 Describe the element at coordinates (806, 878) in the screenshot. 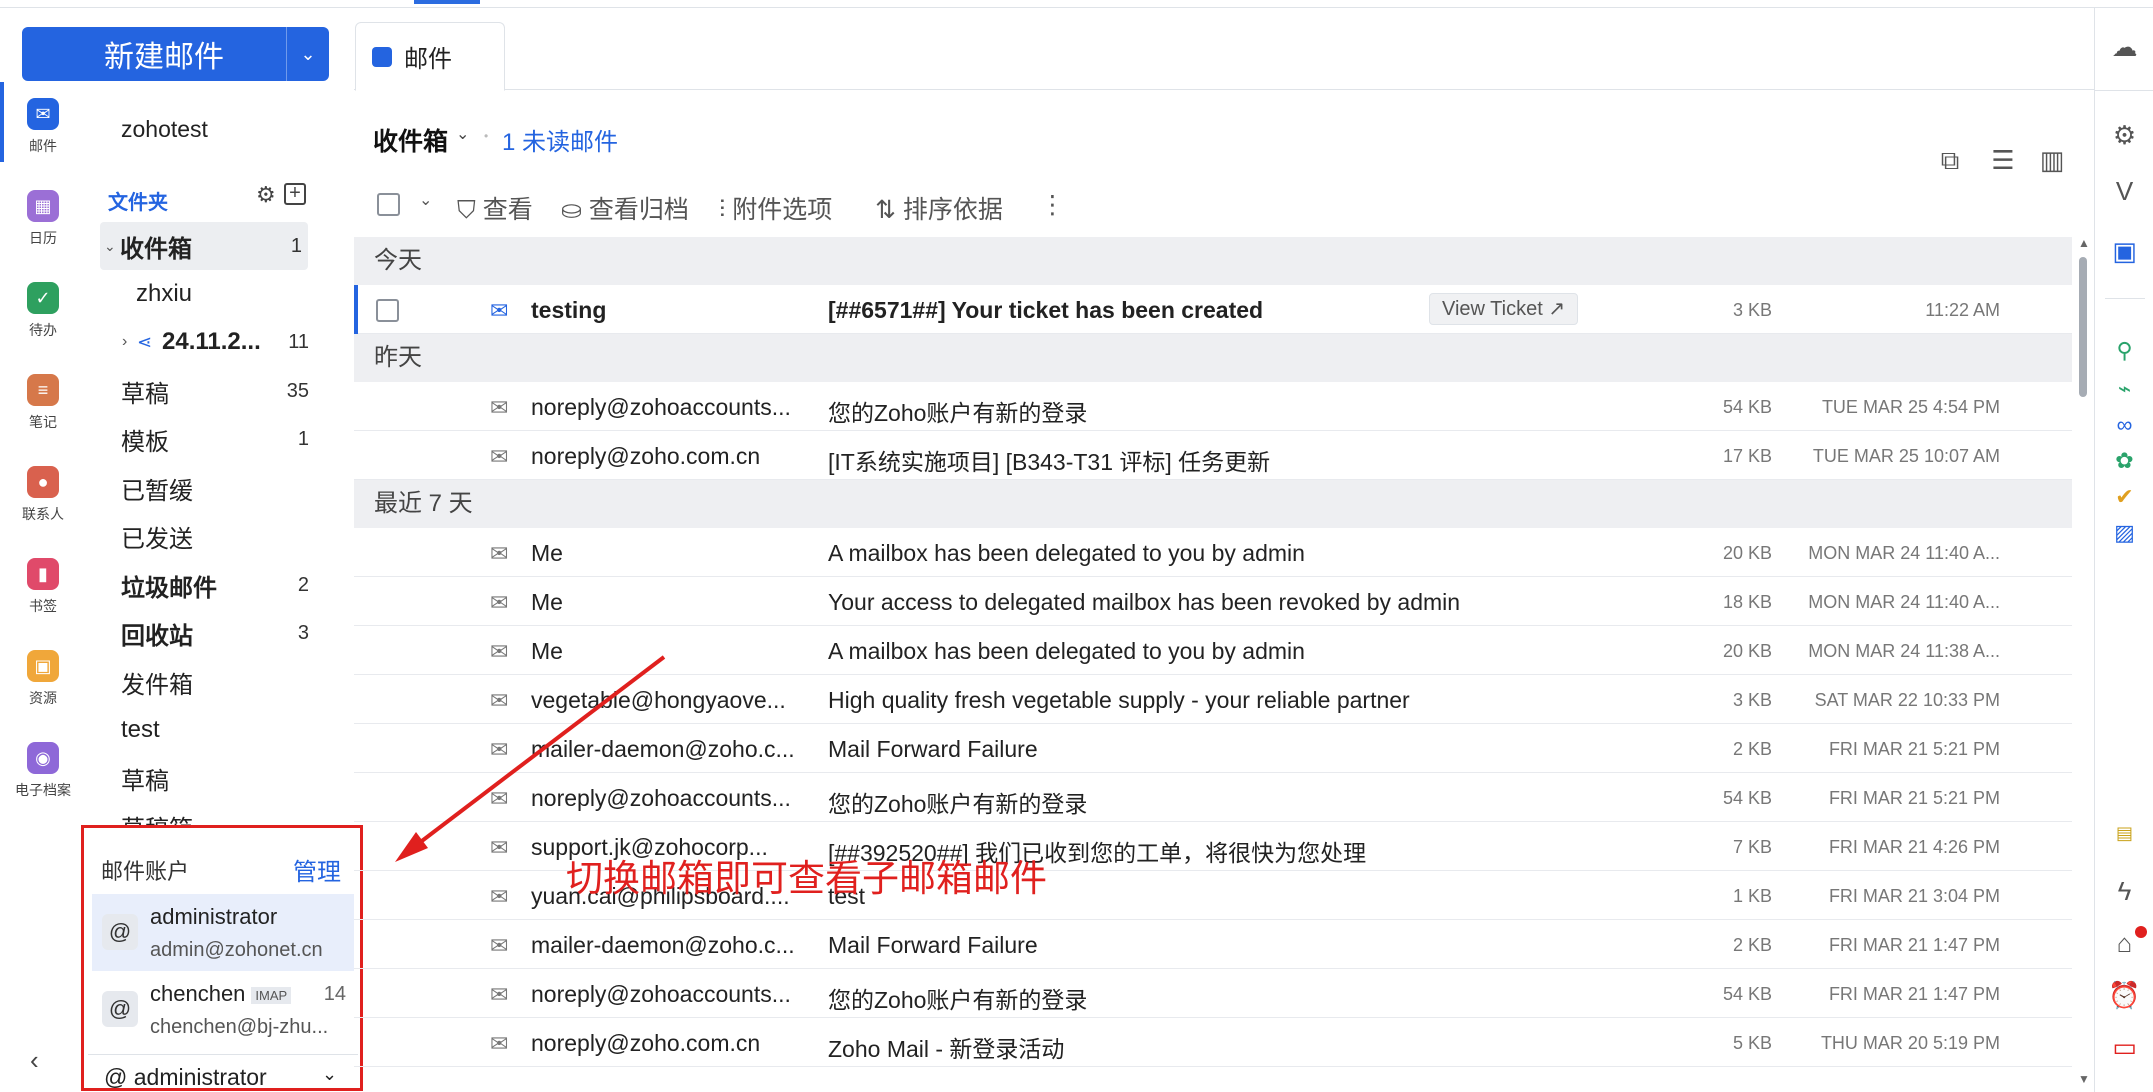

I see `annotation-text: 切换邮箱即可查看子邮箱邮件` at that location.